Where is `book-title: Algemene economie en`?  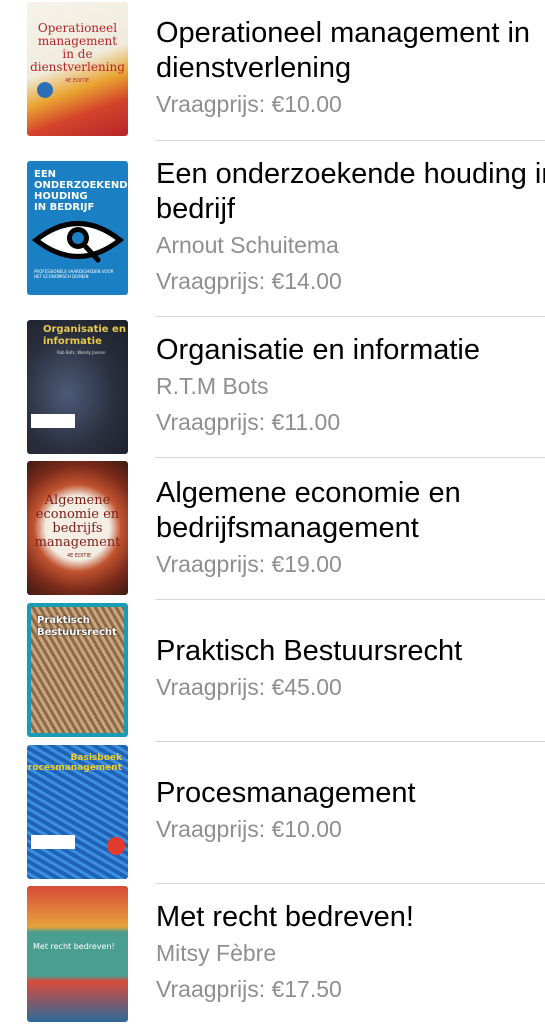 book-title: Algemene economie en is located at coordinates (308, 493).